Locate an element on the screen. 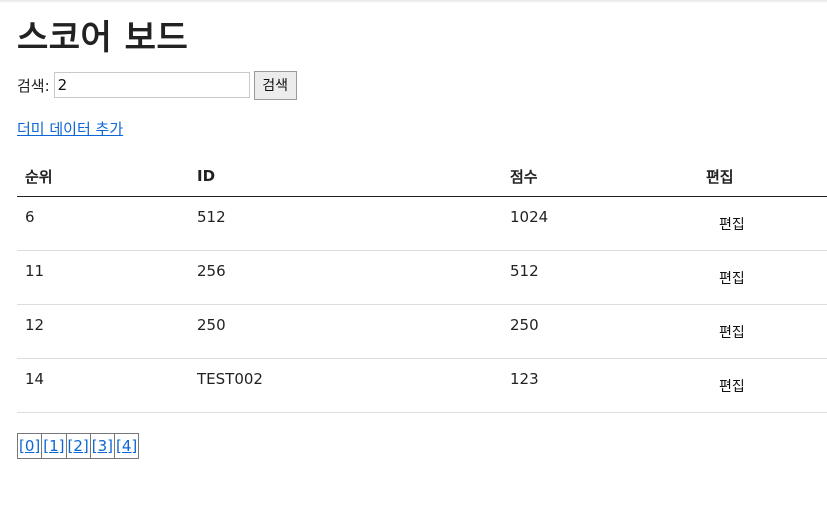  cell-rank: 12 is located at coordinates (103, 331).